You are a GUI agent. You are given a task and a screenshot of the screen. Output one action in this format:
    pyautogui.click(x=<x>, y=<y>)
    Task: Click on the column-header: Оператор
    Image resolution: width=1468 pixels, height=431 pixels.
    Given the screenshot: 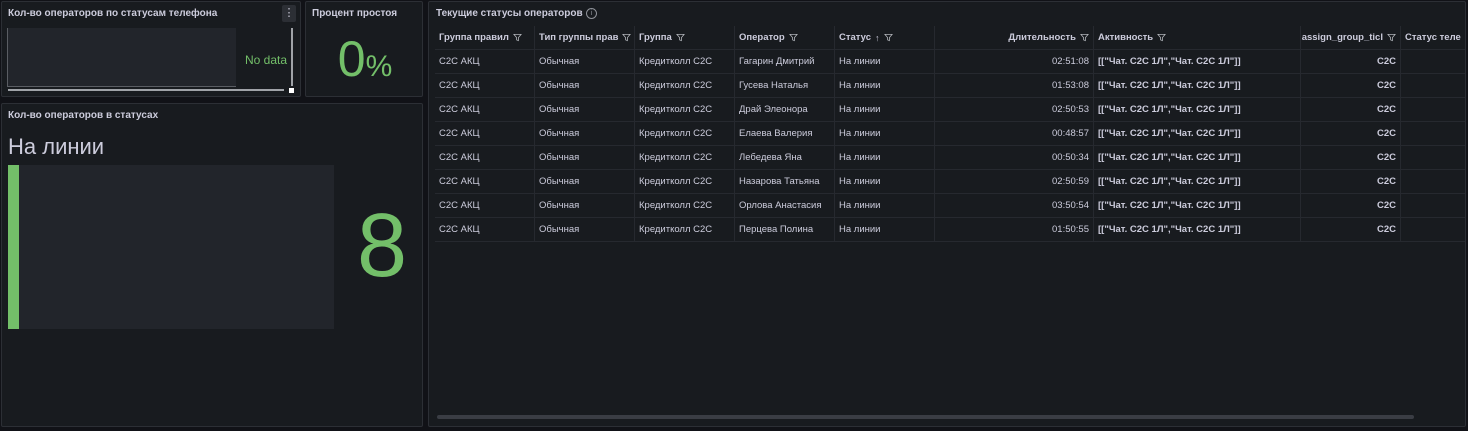 What is the action you would take?
    pyautogui.click(x=785, y=37)
    